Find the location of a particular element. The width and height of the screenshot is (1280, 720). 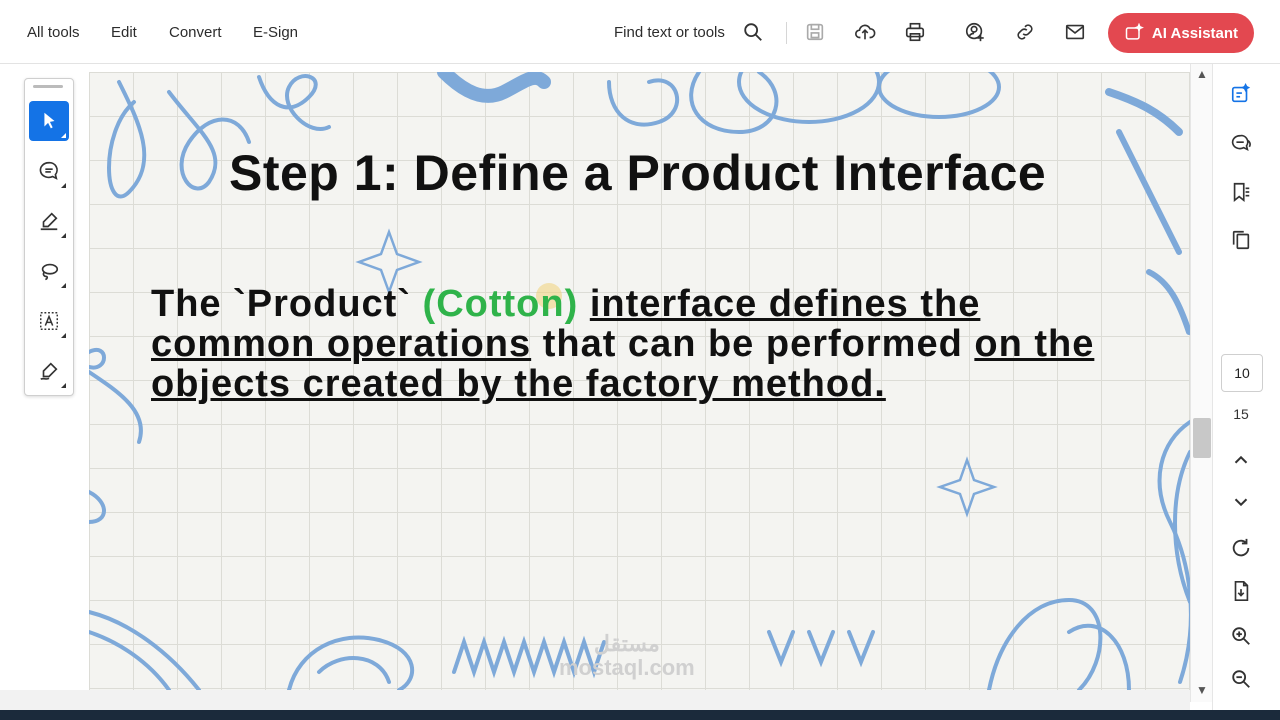

ai-assistant-label: AI Assistant is located at coordinates (1195, 33).